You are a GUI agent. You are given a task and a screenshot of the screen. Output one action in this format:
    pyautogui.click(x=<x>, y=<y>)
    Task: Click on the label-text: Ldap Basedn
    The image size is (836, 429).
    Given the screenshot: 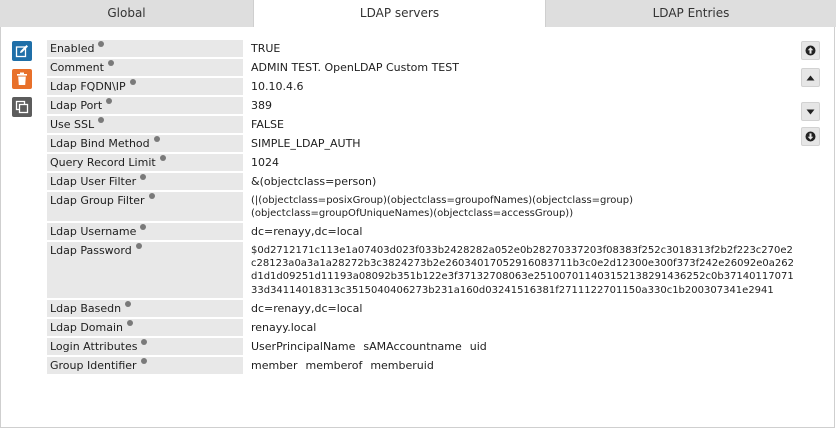 What is the action you would take?
    pyautogui.click(x=86, y=308)
    